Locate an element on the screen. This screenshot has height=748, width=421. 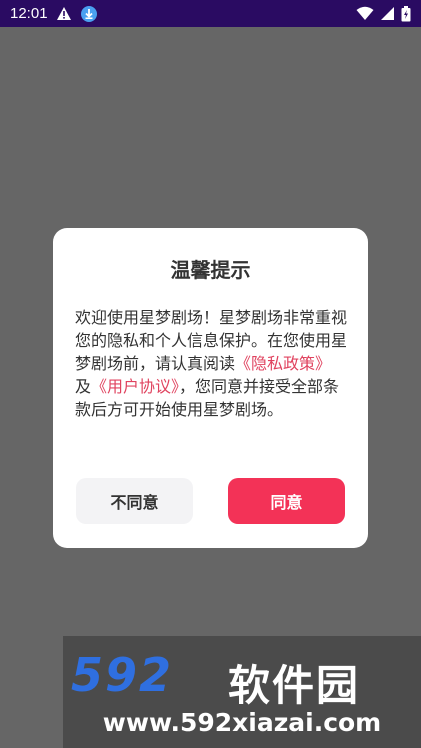
privacy-policy-link: 《隐私政策》 is located at coordinates (283, 363).